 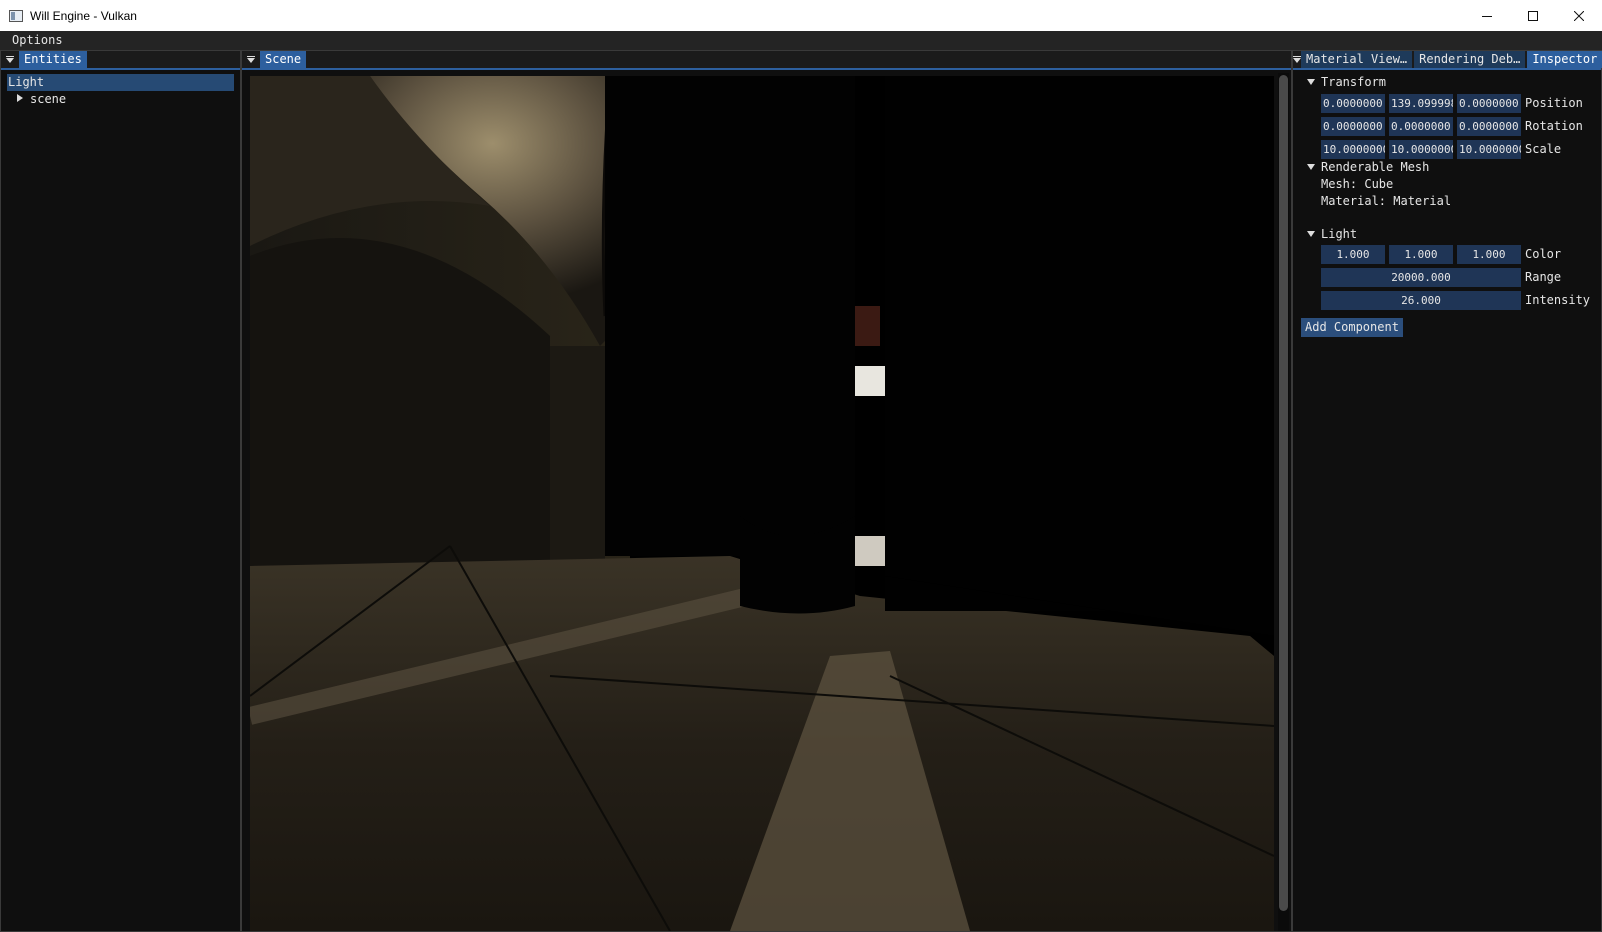 What do you see at coordinates (1558, 300) in the screenshot?
I see `intensity-label: Intensity` at bounding box center [1558, 300].